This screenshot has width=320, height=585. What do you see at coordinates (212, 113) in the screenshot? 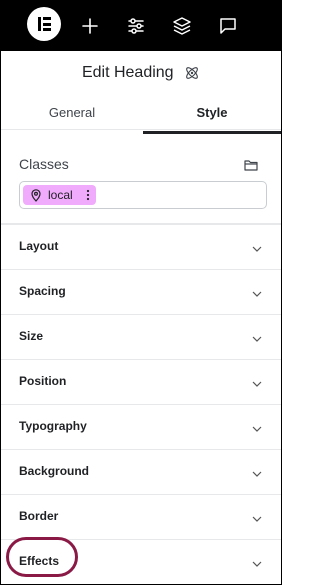
I see `tab-style: Style` at bounding box center [212, 113].